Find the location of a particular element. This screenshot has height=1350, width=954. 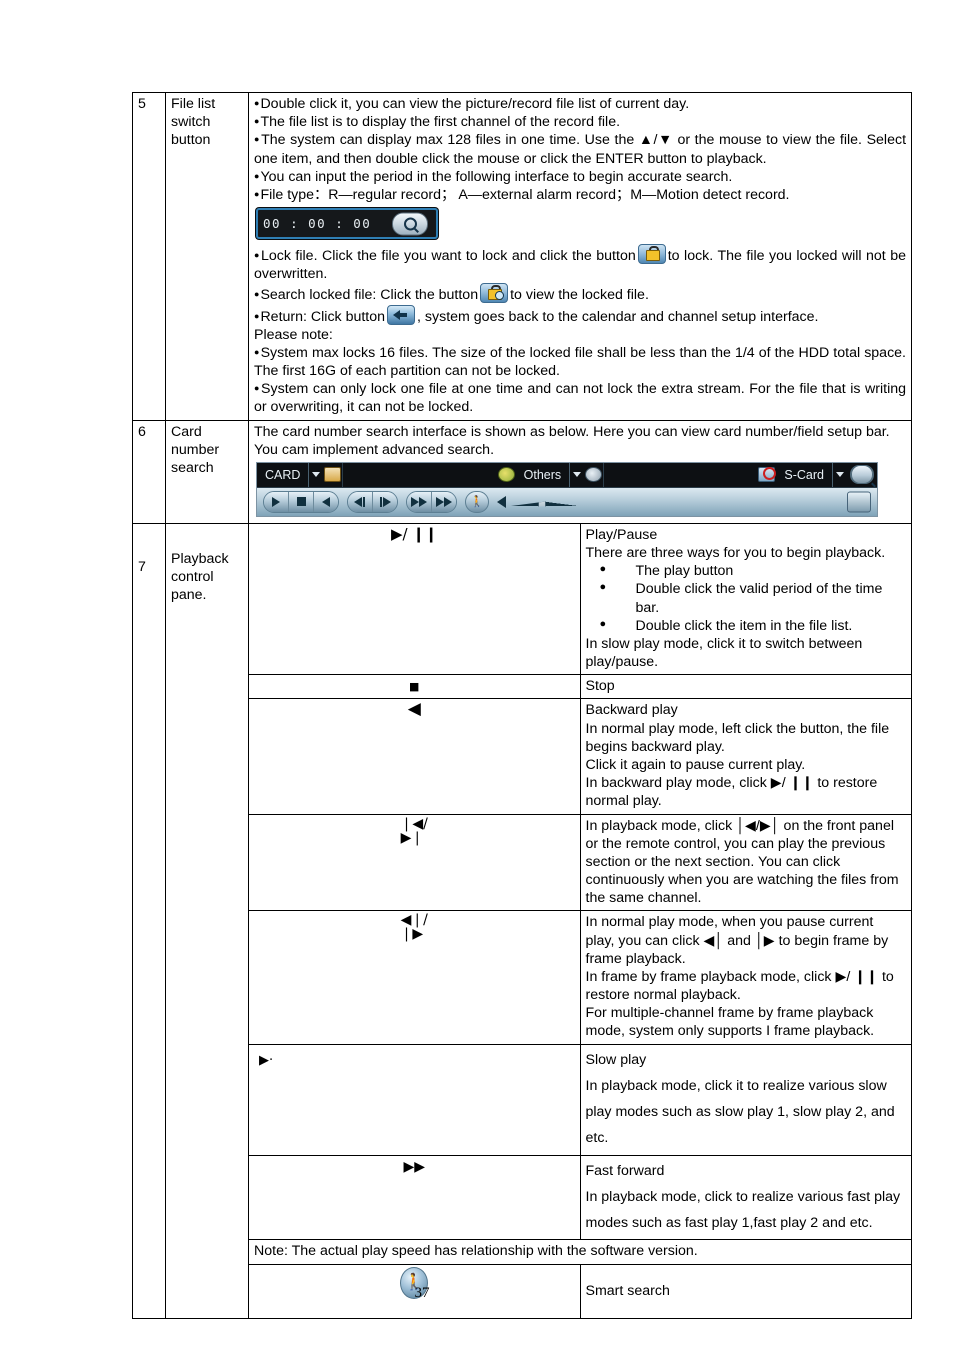

money-icon is located at coordinates (506, 475).